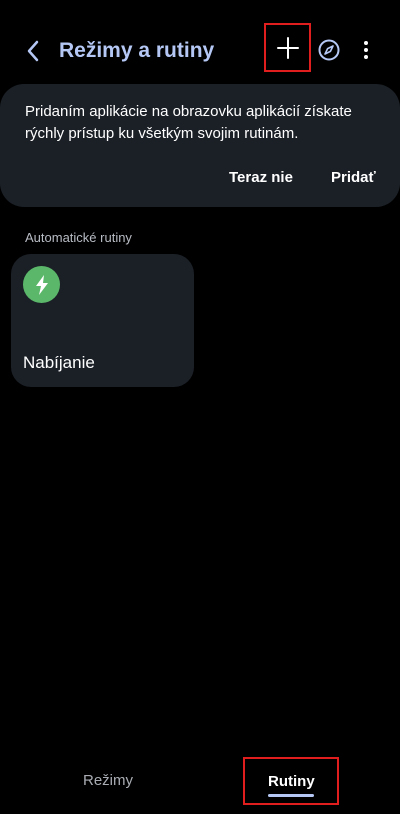 This screenshot has height=814, width=400. I want to click on compass-icon, so click(329, 50).